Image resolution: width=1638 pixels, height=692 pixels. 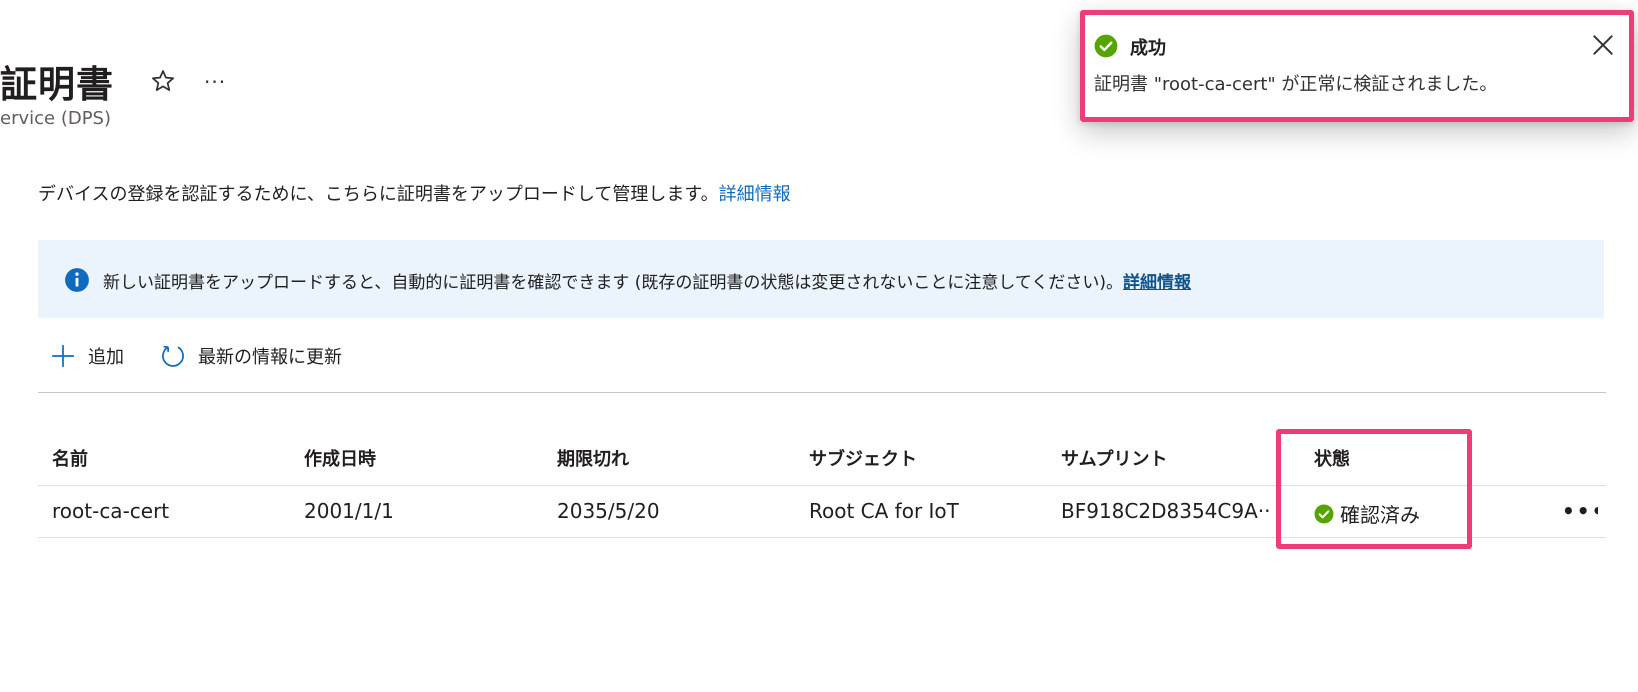 I want to click on refresh-button: 最新の情報に更新, so click(x=245, y=356).